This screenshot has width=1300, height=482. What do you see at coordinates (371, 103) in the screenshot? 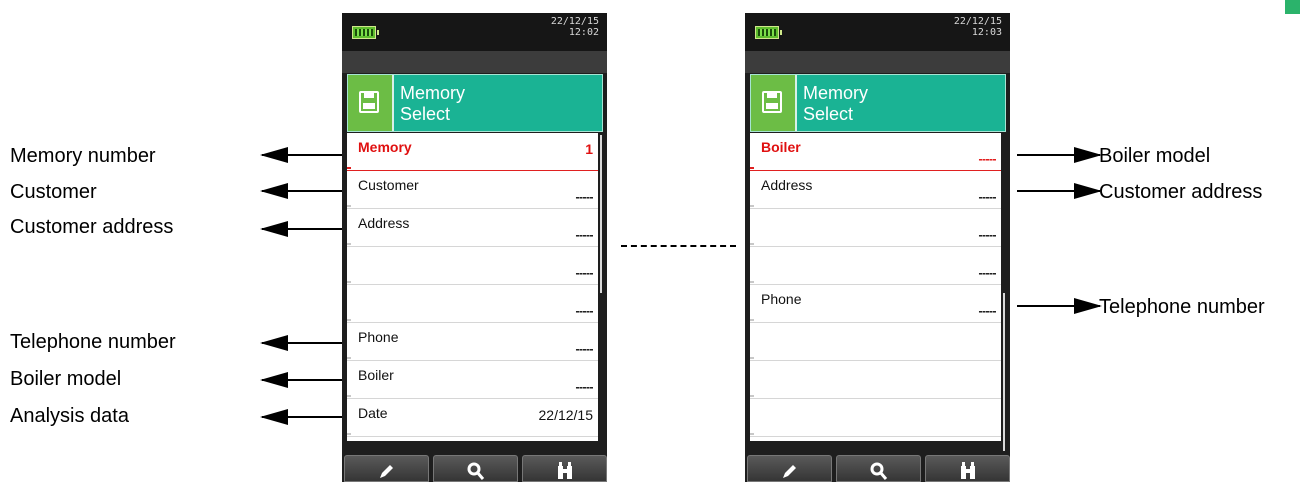
I see `floppy-disk-icon` at bounding box center [371, 103].